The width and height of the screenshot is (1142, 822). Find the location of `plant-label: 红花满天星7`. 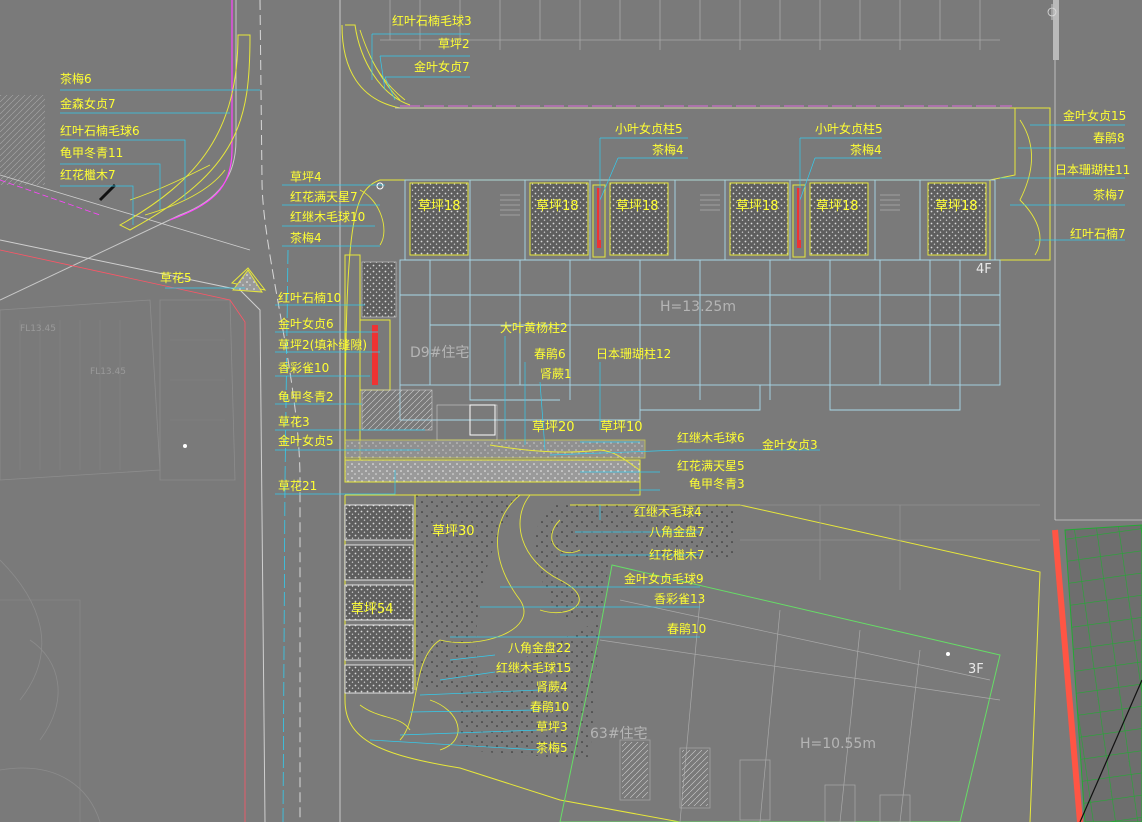

plant-label: 红花满天星7 is located at coordinates (324, 197).